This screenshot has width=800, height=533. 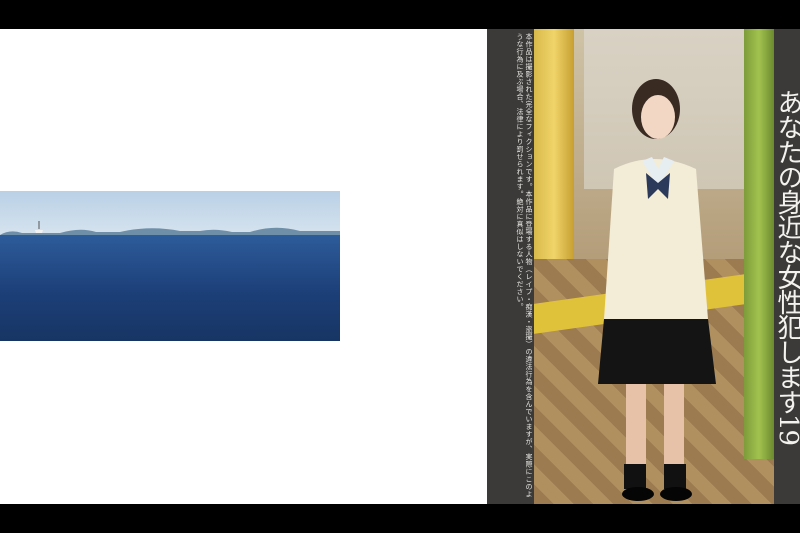 I want to click on person-figure, so click(x=657, y=290).